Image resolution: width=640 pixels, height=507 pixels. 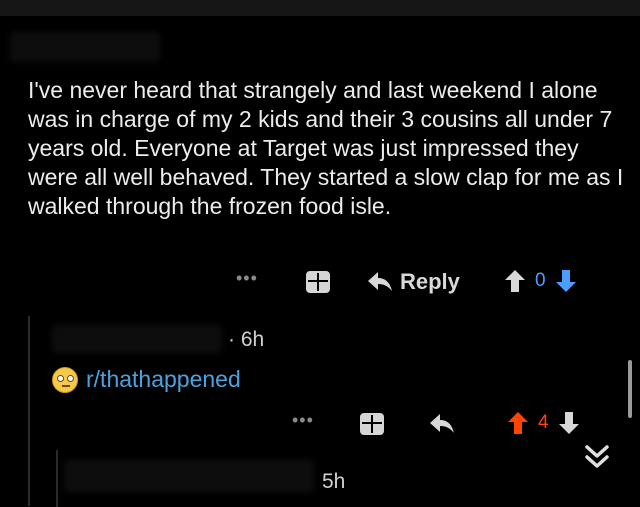 What do you see at coordinates (597, 457) in the screenshot?
I see `collapse-chevrons-icon` at bounding box center [597, 457].